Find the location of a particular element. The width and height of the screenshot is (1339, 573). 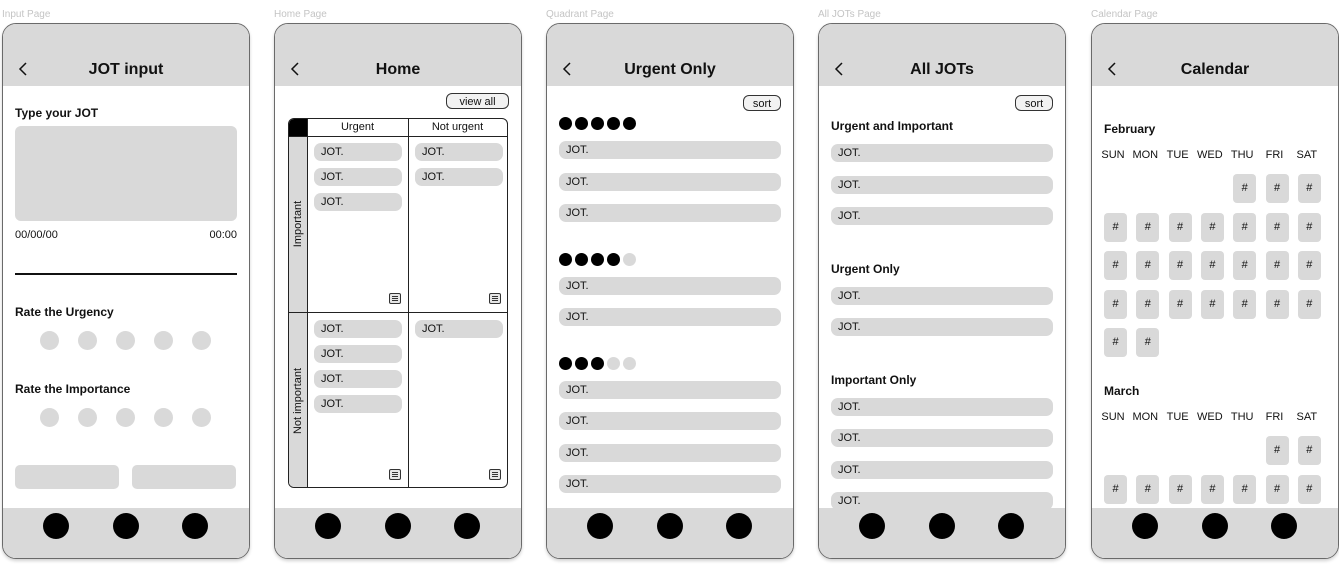

save-button is located at coordinates (184, 477).